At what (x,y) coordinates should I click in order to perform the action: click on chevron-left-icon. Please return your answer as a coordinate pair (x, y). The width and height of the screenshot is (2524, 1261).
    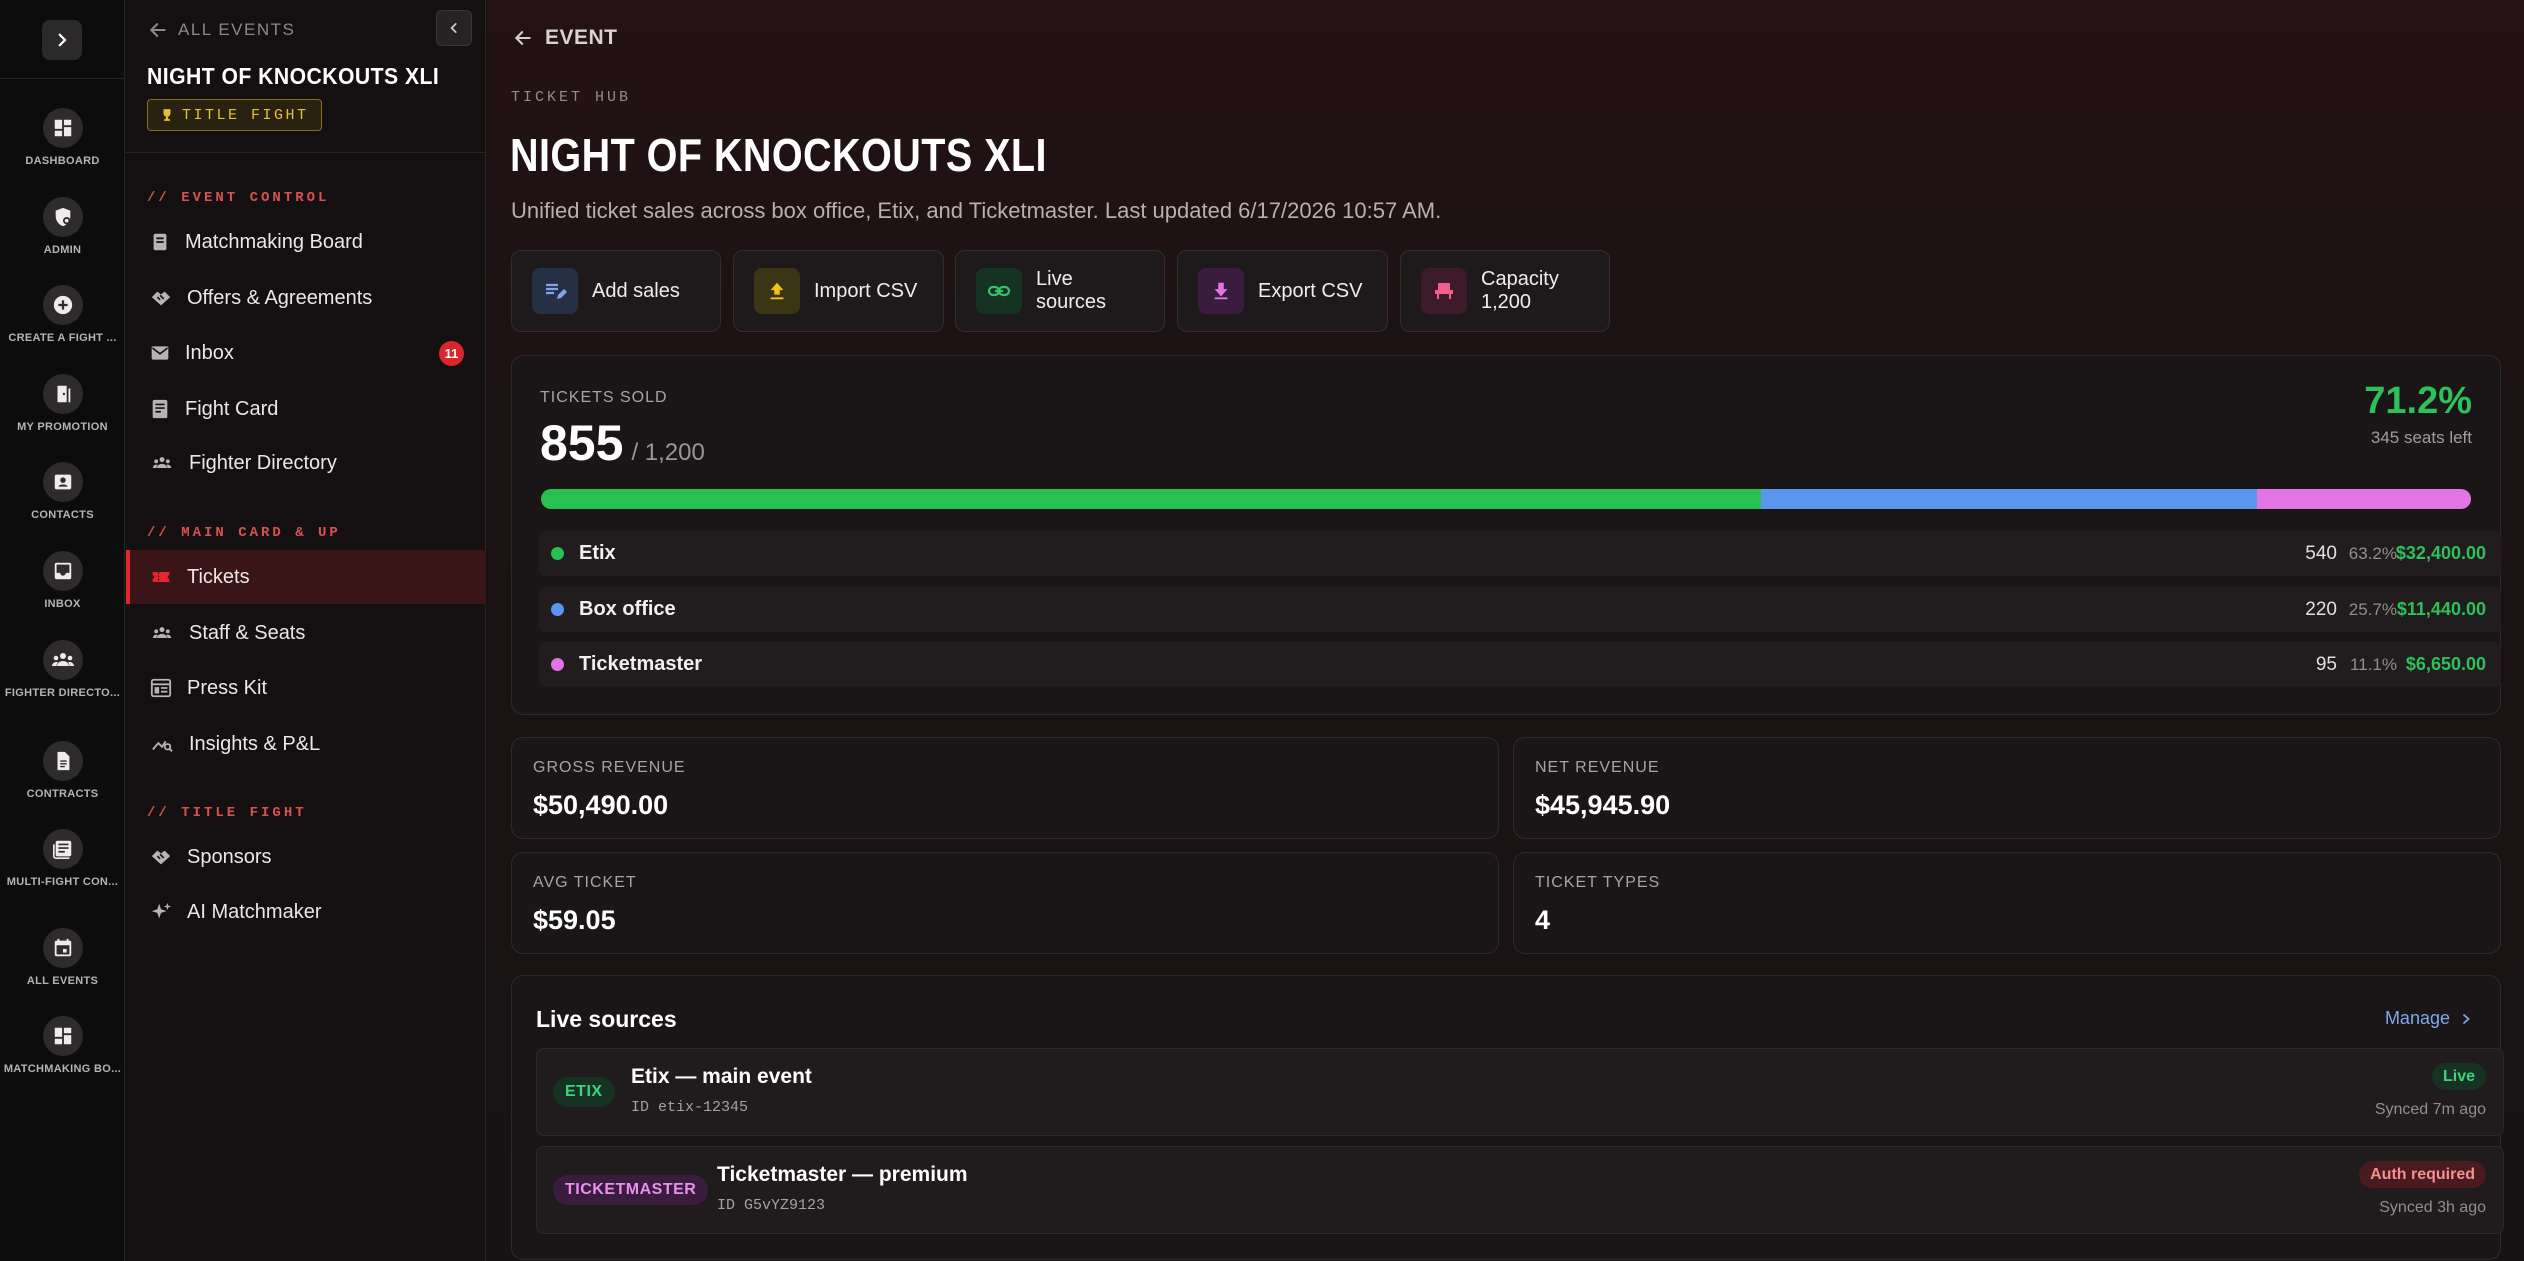
    Looking at the image, I should click on (453, 28).